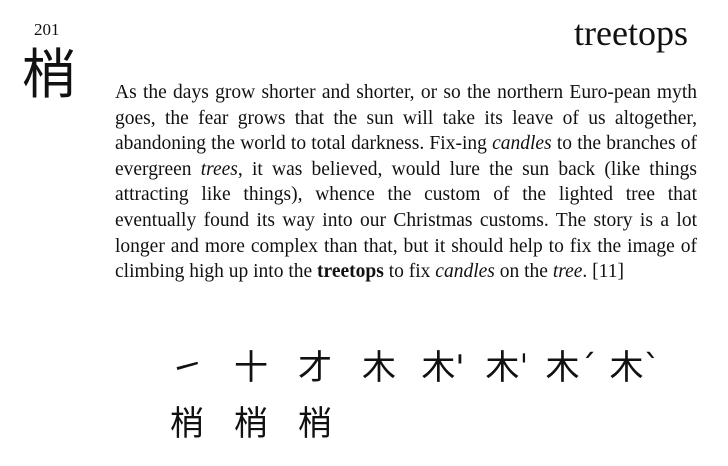  What do you see at coordinates (523, 272) in the screenshot?
I see `story-part: on the` at bounding box center [523, 272].